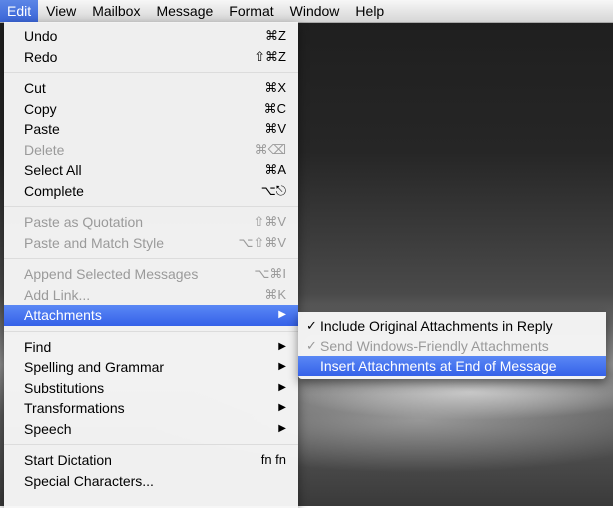 The image size is (613, 508). What do you see at coordinates (53, 170) in the screenshot?
I see `select-all-label: Select All` at bounding box center [53, 170].